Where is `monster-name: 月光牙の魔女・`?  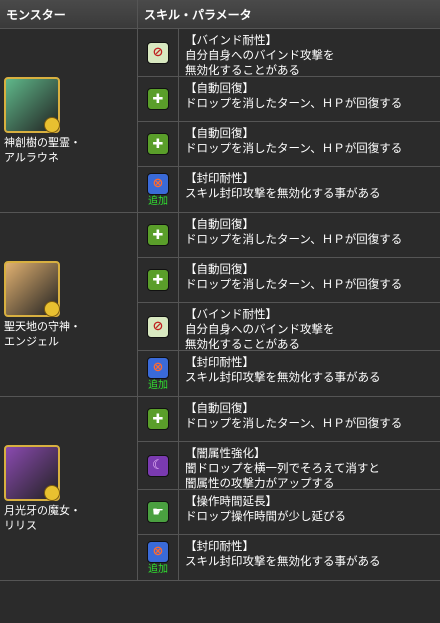 monster-name: 月光牙の魔女・ is located at coordinates (70, 510).